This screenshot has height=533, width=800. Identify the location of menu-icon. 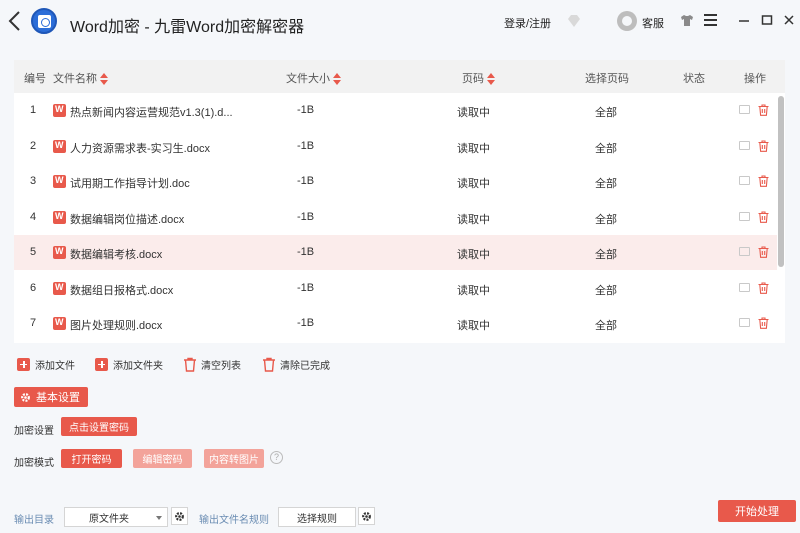
(710, 20).